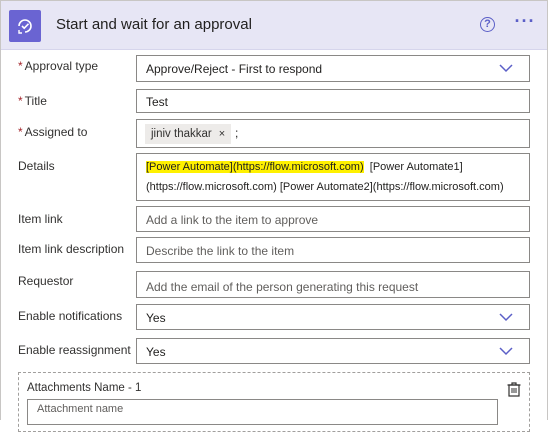 The height and width of the screenshot is (432, 550). I want to click on title-input: Test, so click(333, 101).